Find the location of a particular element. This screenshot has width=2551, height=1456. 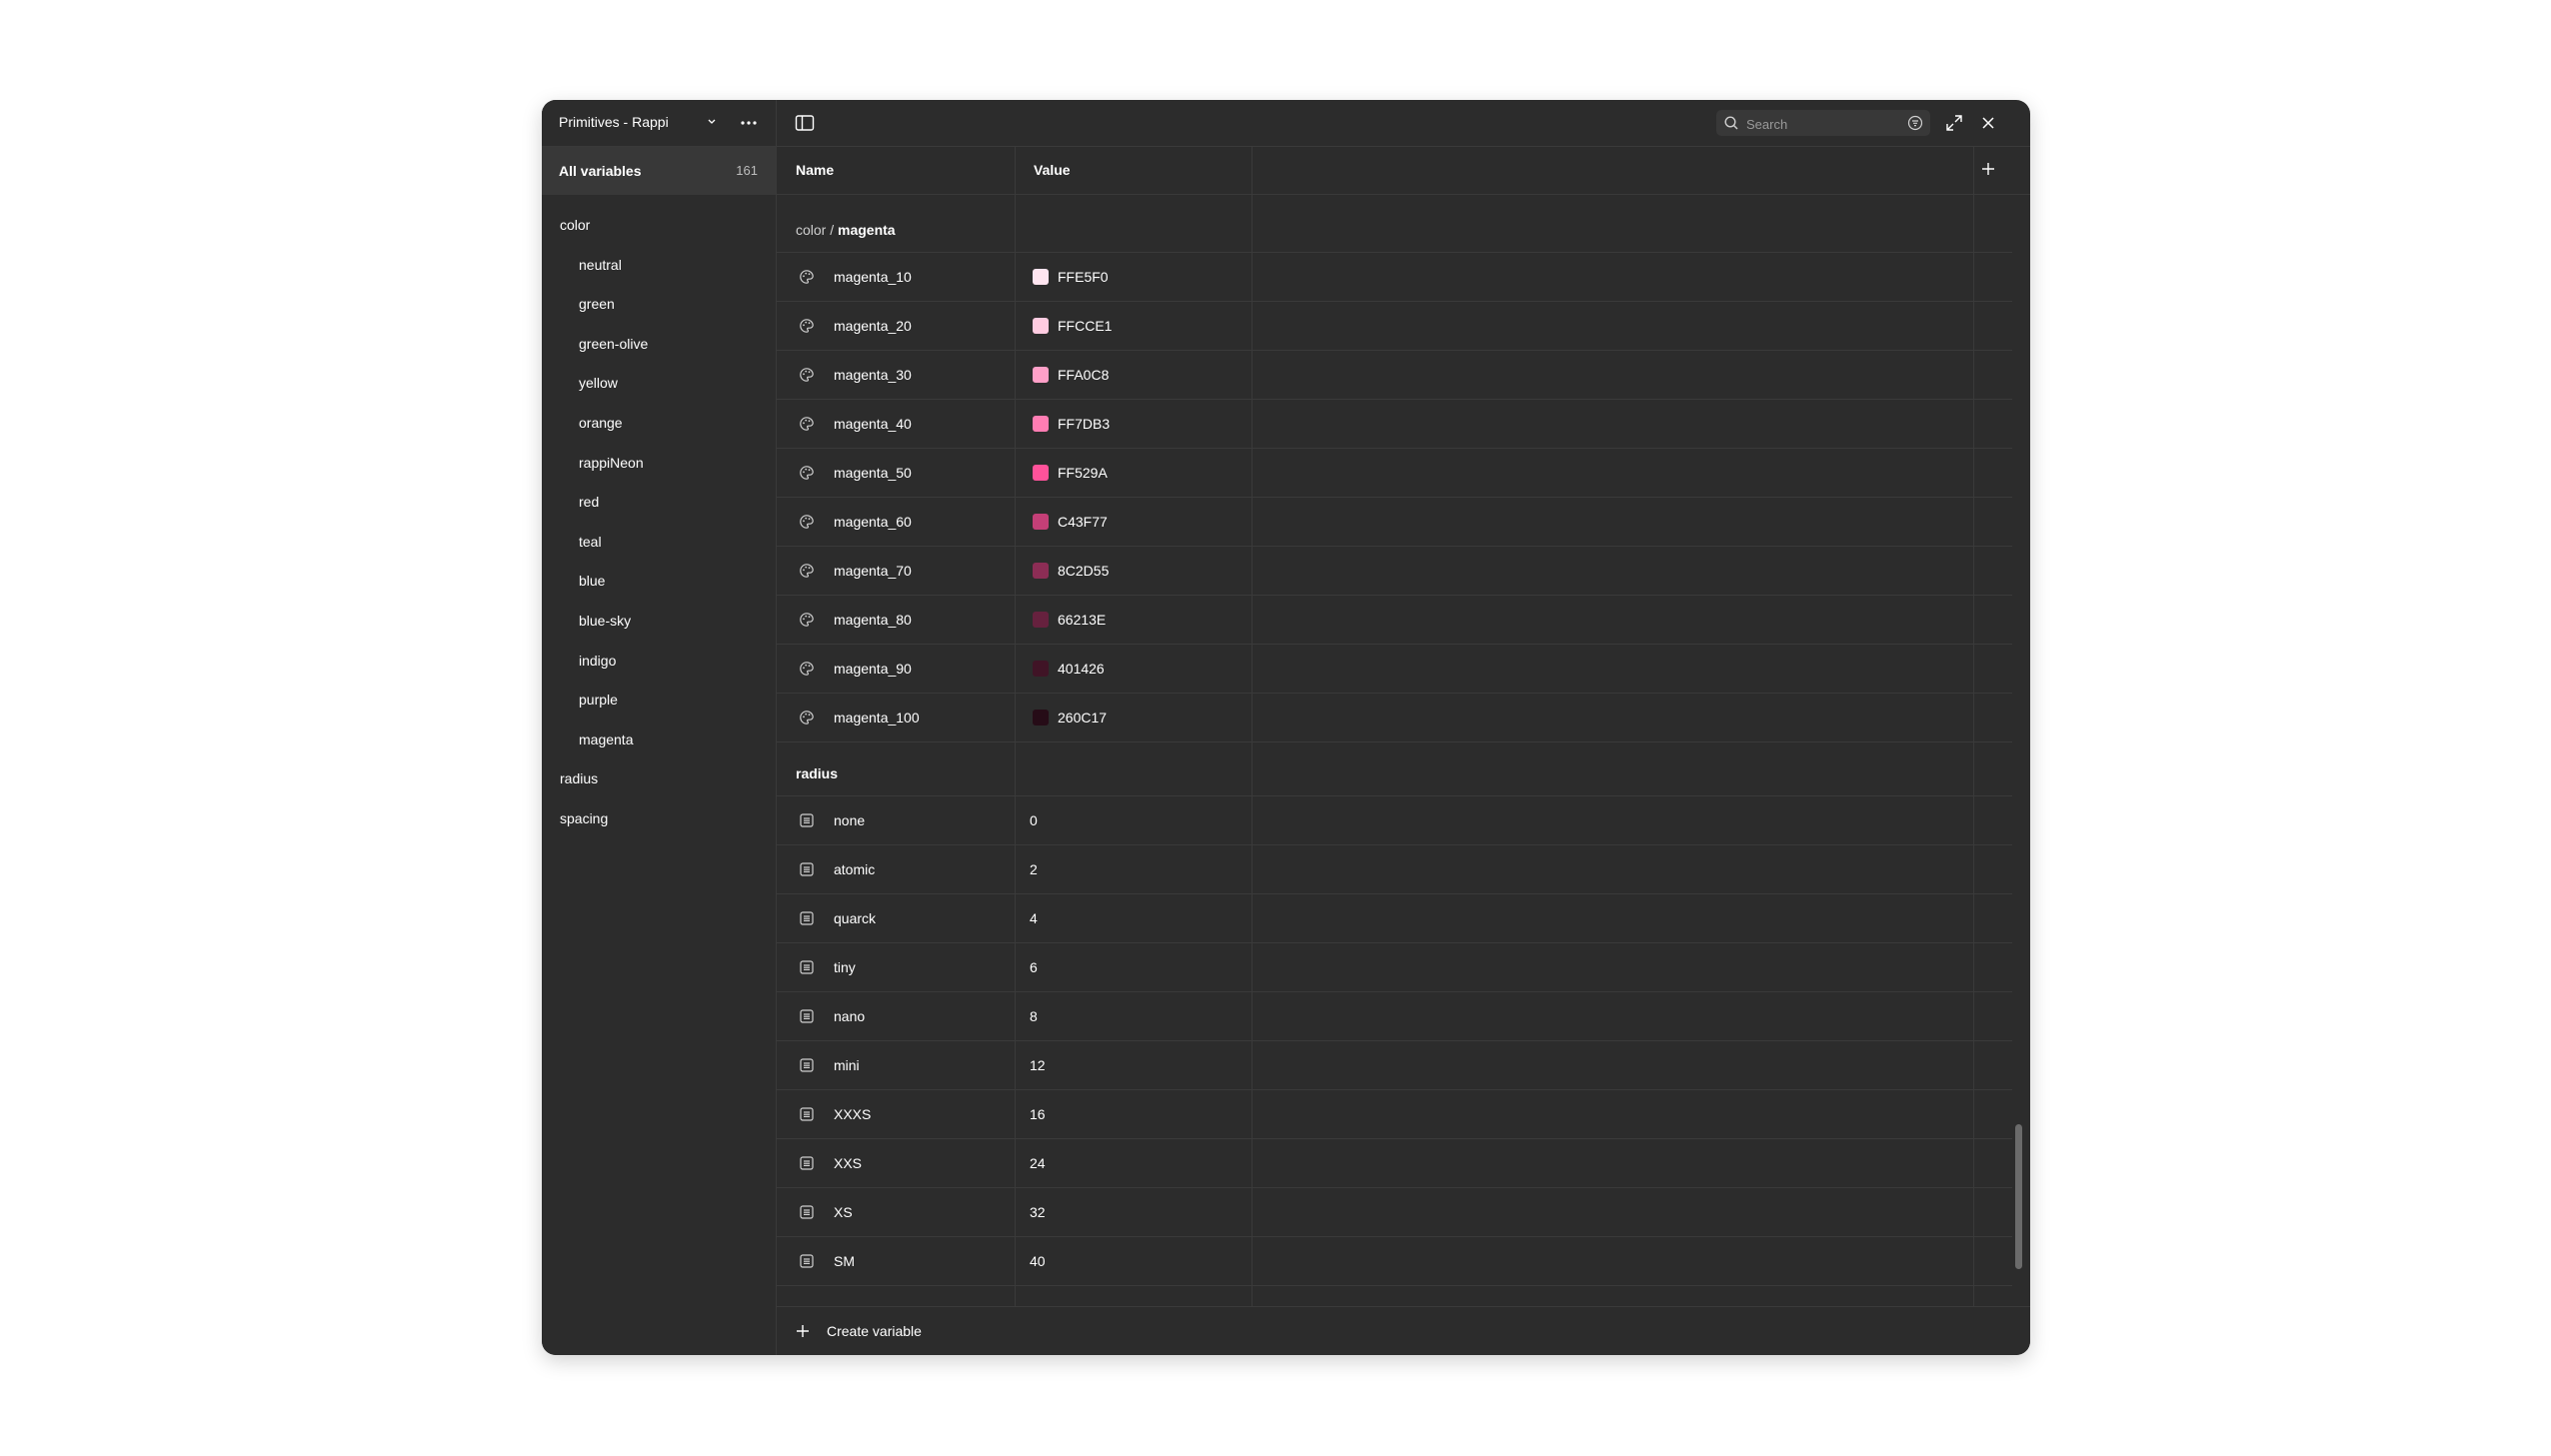

variable-name: XXS is located at coordinates (848, 1163).